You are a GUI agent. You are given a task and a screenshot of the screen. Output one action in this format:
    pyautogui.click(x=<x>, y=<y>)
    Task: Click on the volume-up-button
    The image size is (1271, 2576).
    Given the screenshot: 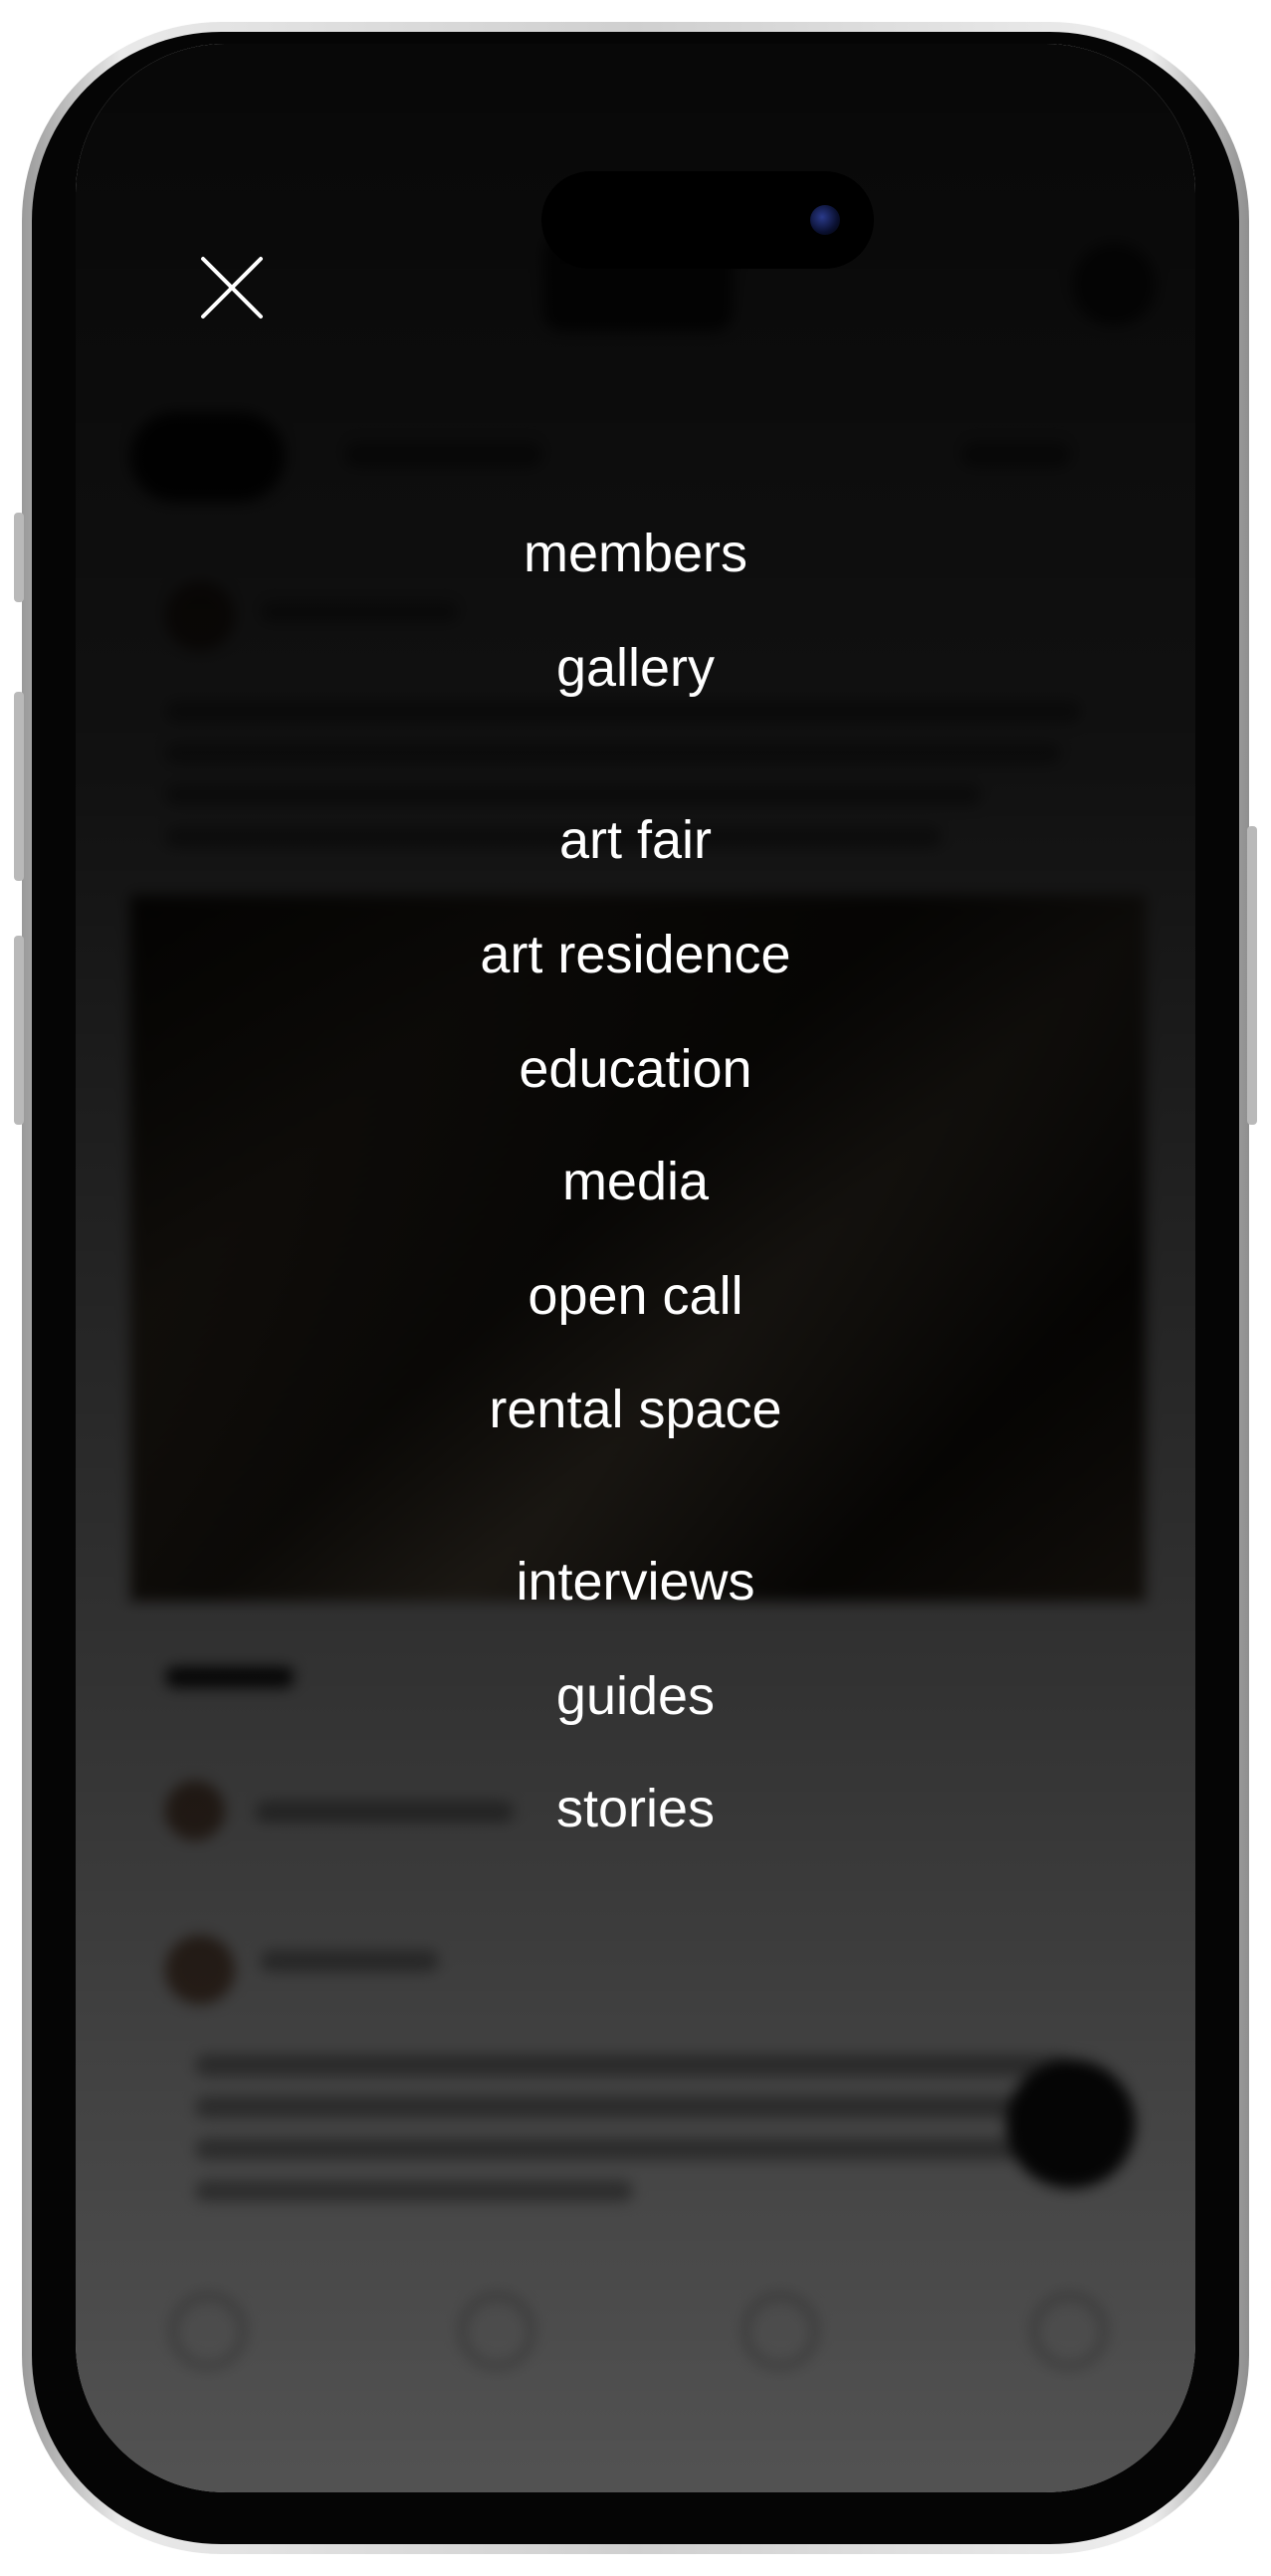 What is the action you would take?
    pyautogui.click(x=19, y=786)
    